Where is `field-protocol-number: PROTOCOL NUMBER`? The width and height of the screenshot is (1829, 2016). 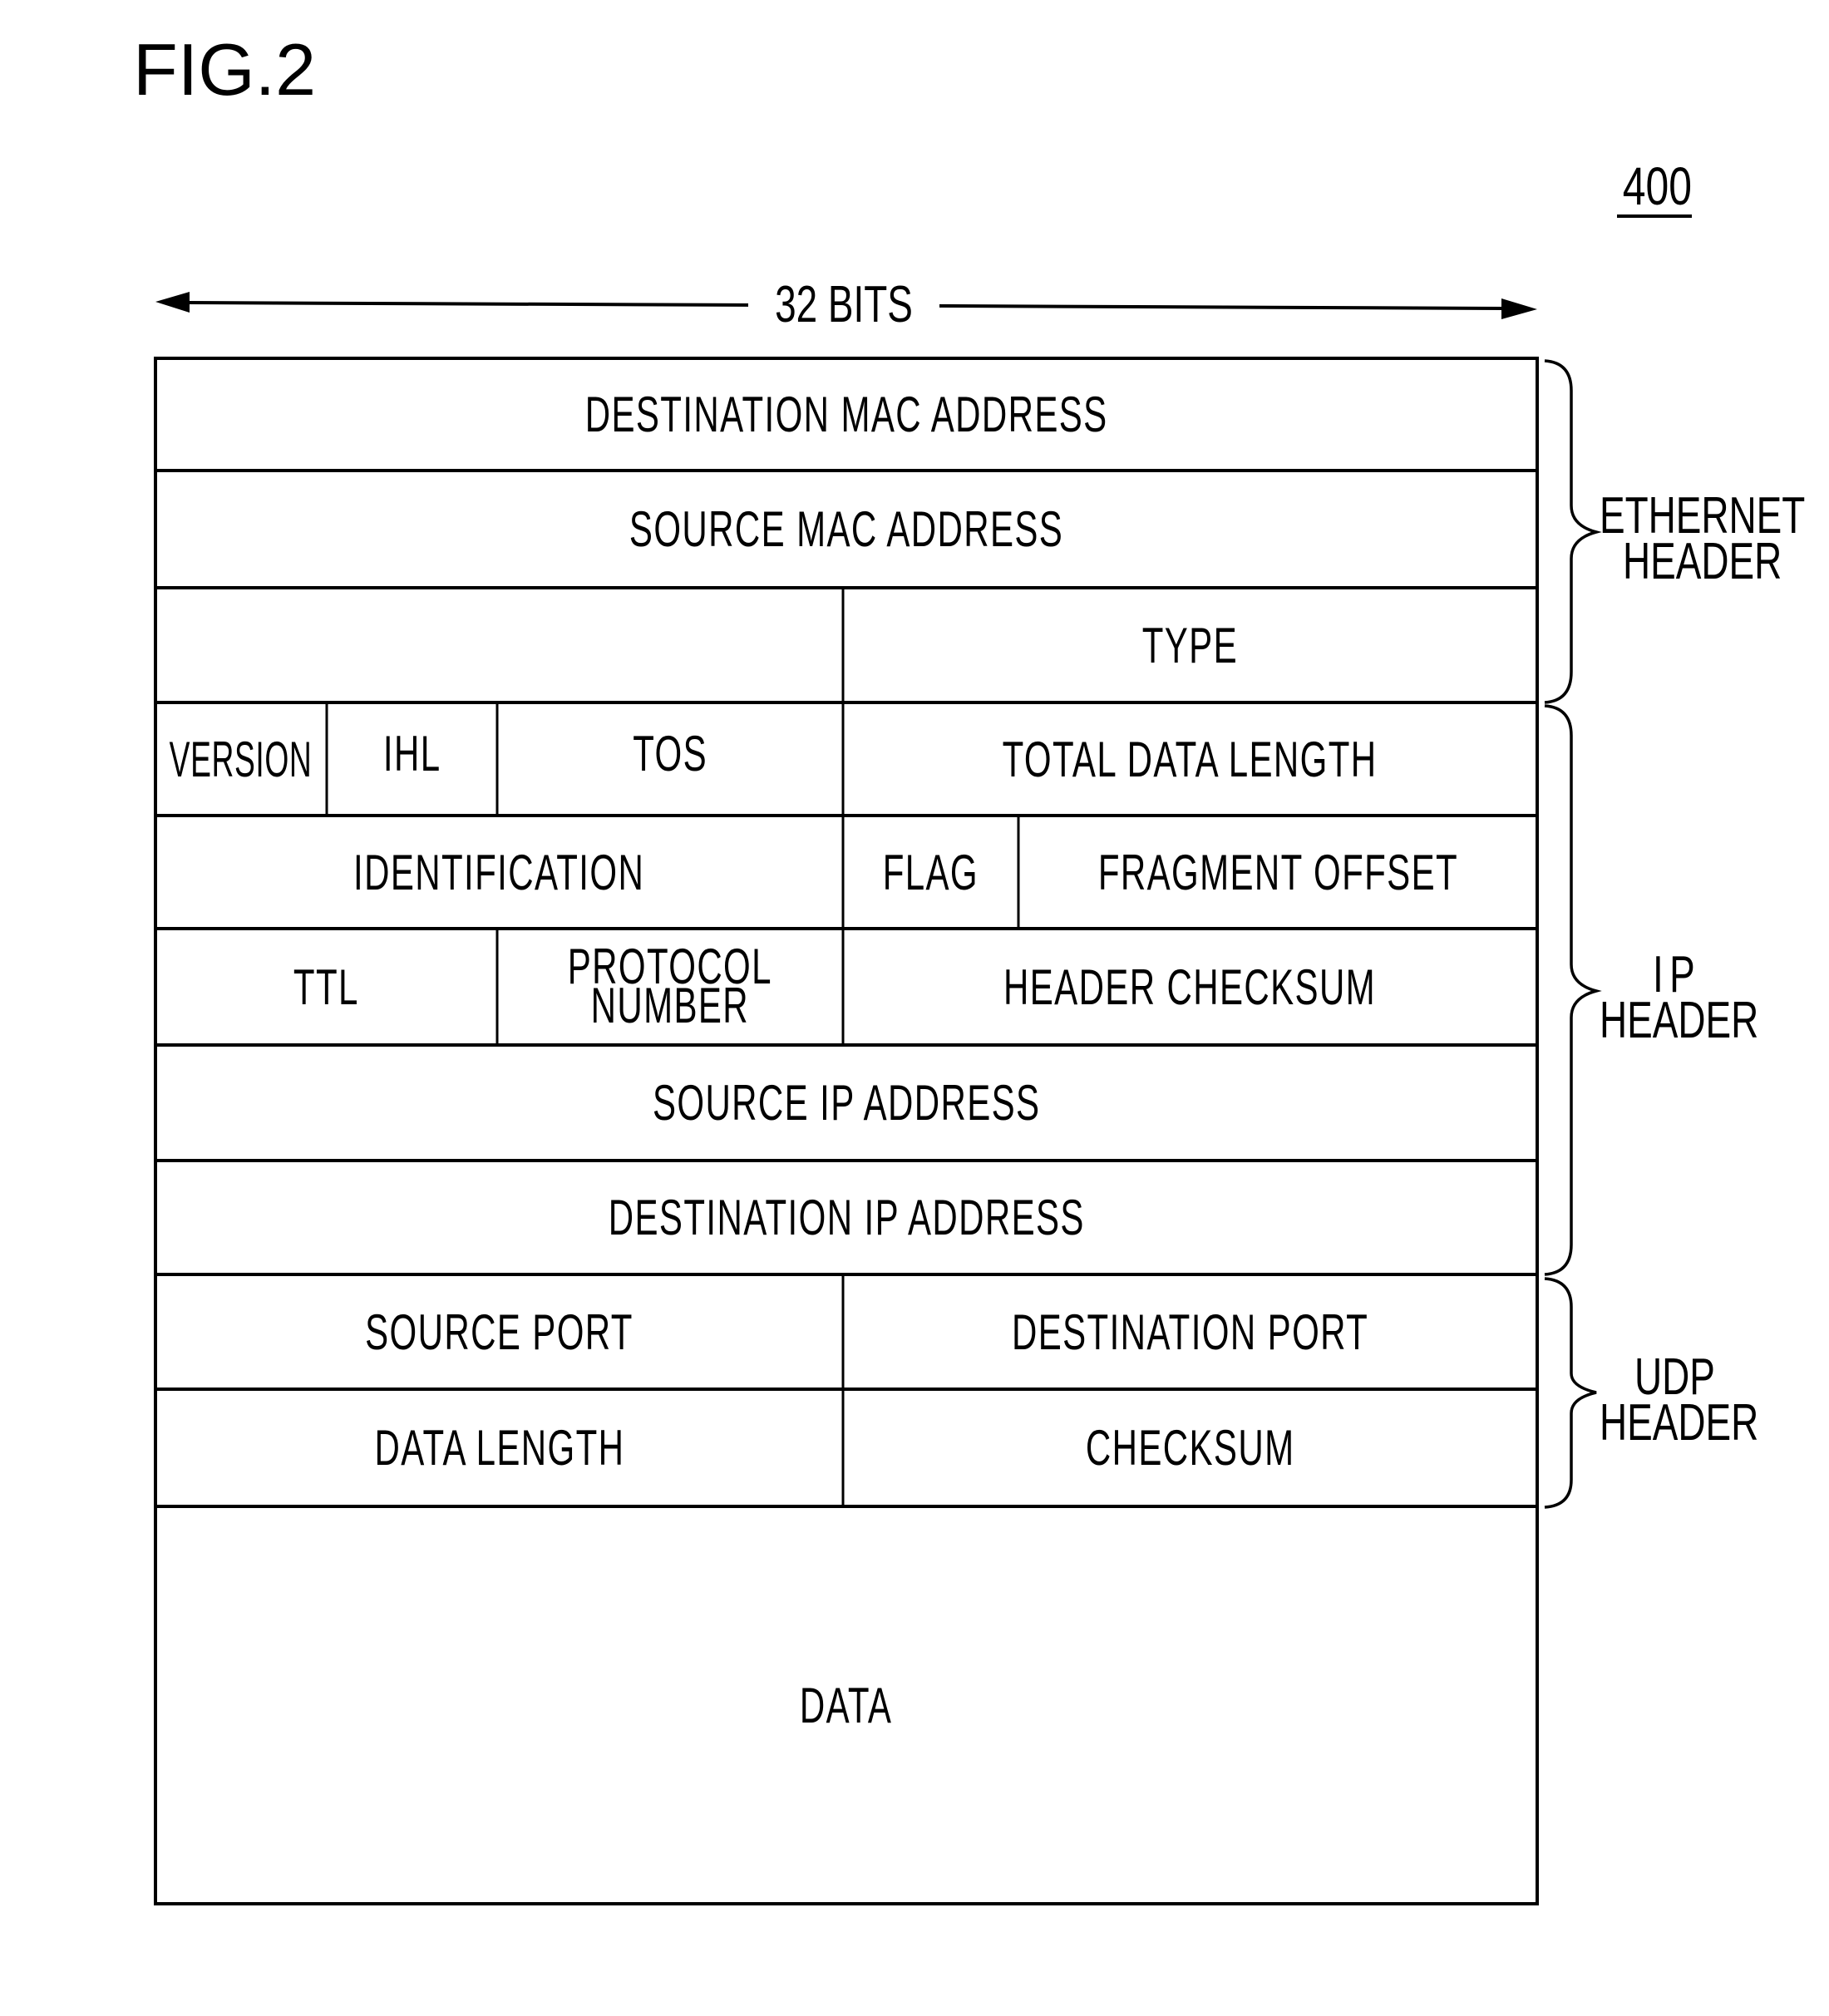 field-protocol-number: PROTOCOL NUMBER is located at coordinates (670, 987).